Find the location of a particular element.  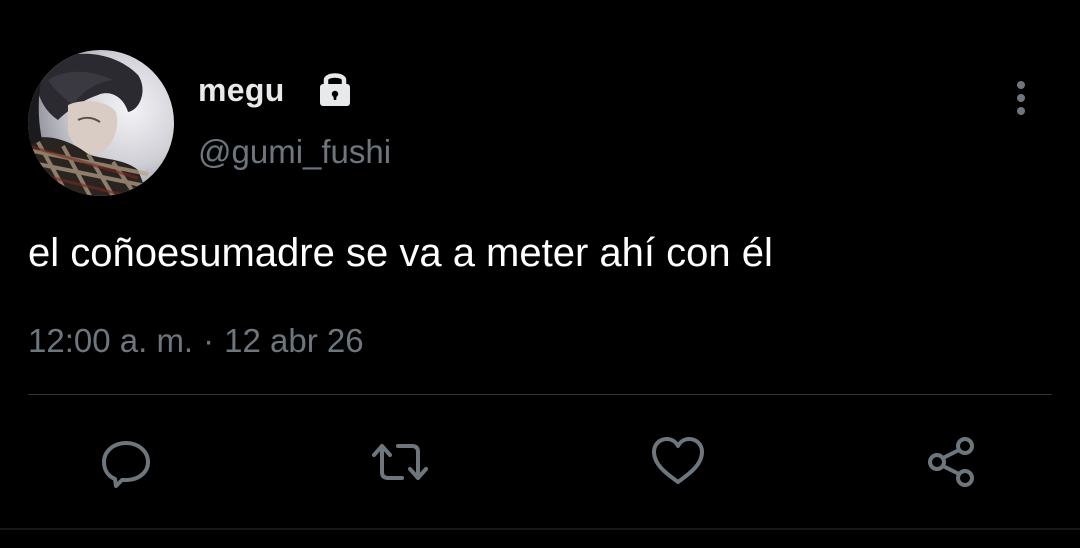

tweet-timestamp: 12:00 a. m. · 12 abr 26 is located at coordinates (196, 341).